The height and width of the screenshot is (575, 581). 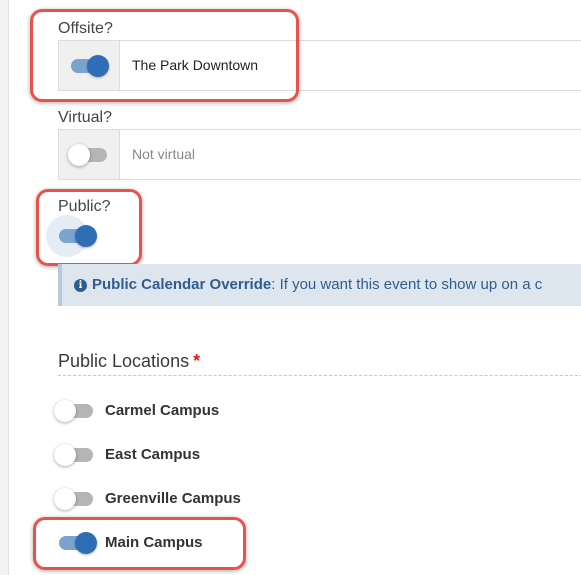 I want to click on location-label-greenville: Greenville Campus, so click(x=173, y=498).